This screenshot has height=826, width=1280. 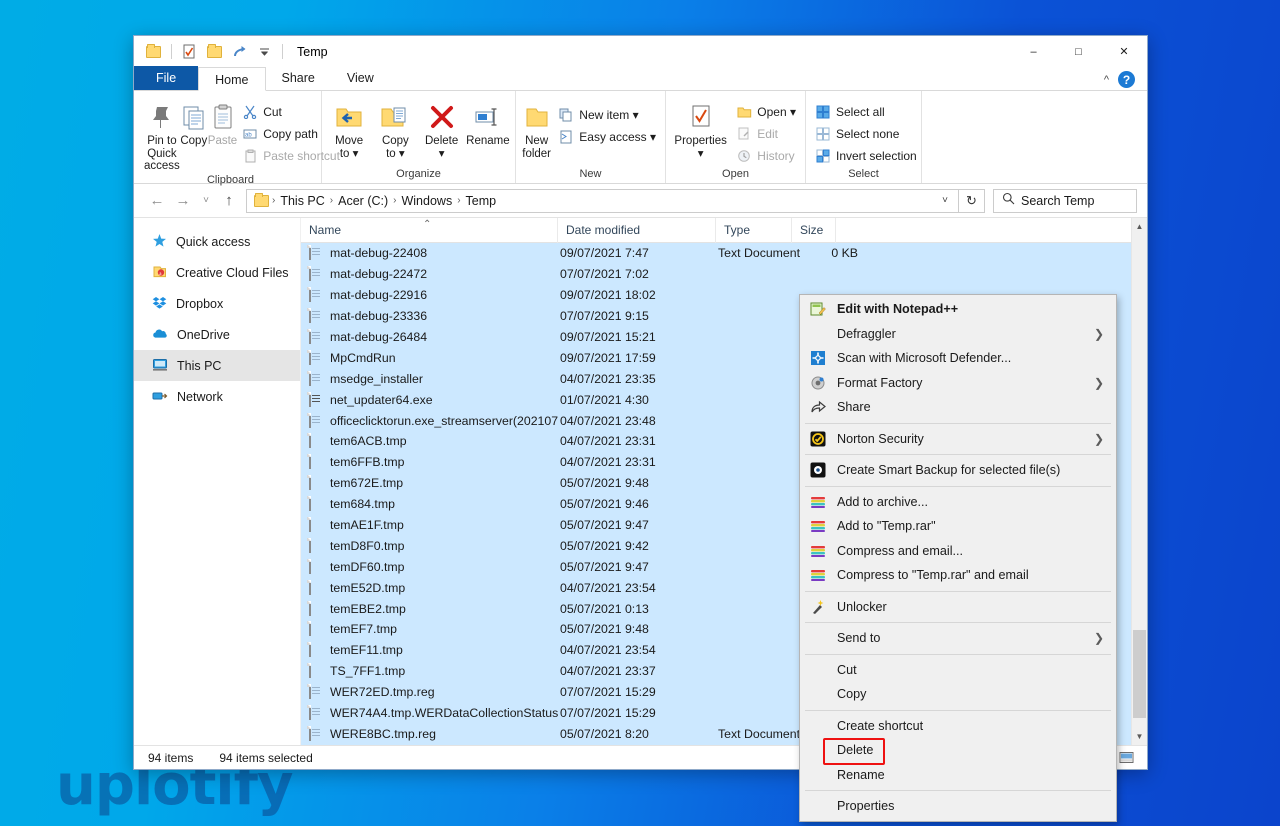 What do you see at coordinates (1140, 226) in the screenshot?
I see `scroll-up-arrow-icon: ▲` at bounding box center [1140, 226].